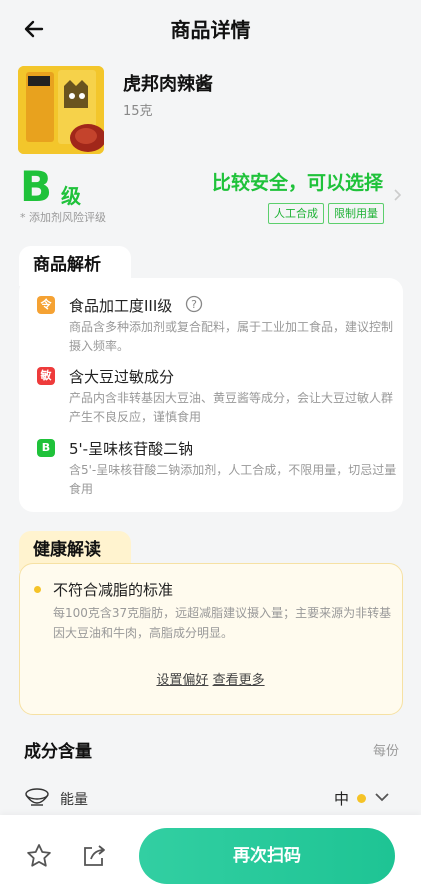 The image size is (421, 888). I want to click on page-title: 商品详情, so click(210, 30).